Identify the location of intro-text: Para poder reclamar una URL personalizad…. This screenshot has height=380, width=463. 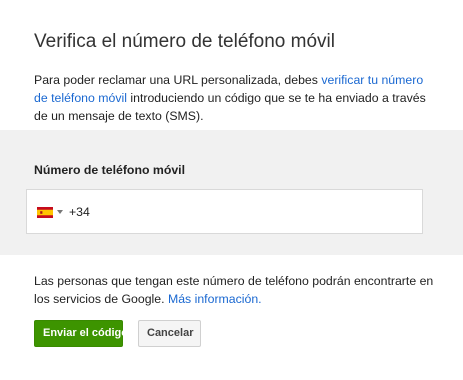
(234, 98).